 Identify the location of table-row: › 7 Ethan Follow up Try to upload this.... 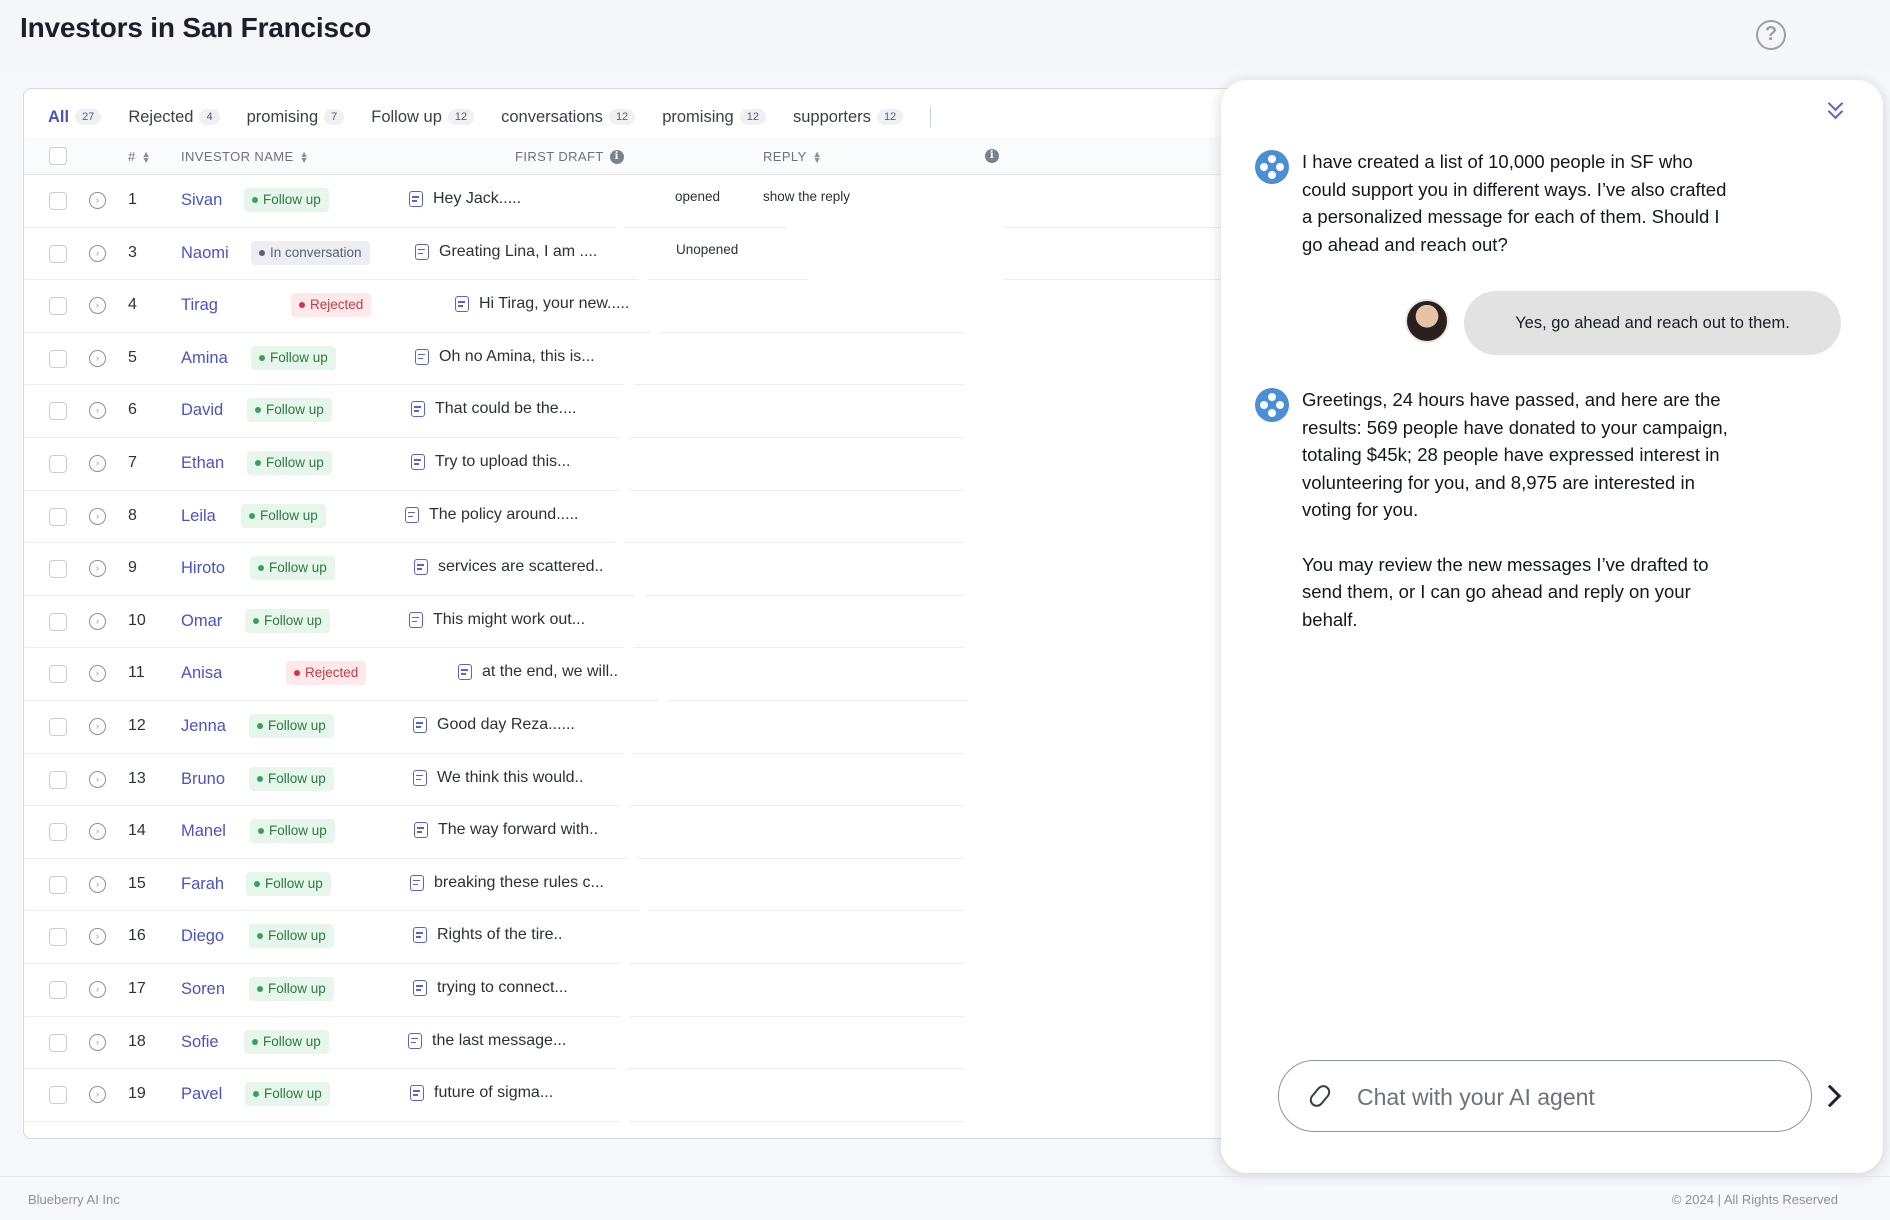
(673, 464).